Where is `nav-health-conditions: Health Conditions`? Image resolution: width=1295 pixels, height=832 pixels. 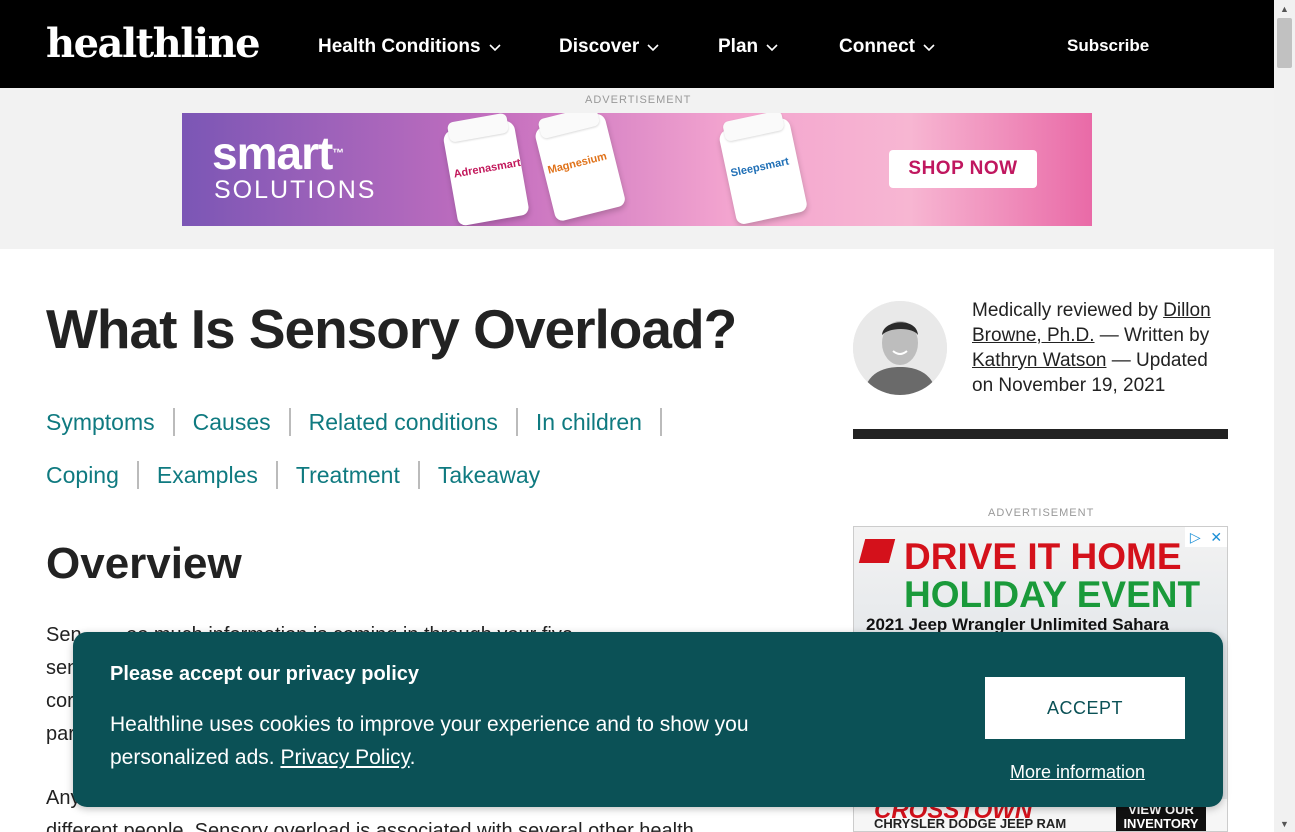
nav-health-conditions: Health Conditions is located at coordinates (409, 47).